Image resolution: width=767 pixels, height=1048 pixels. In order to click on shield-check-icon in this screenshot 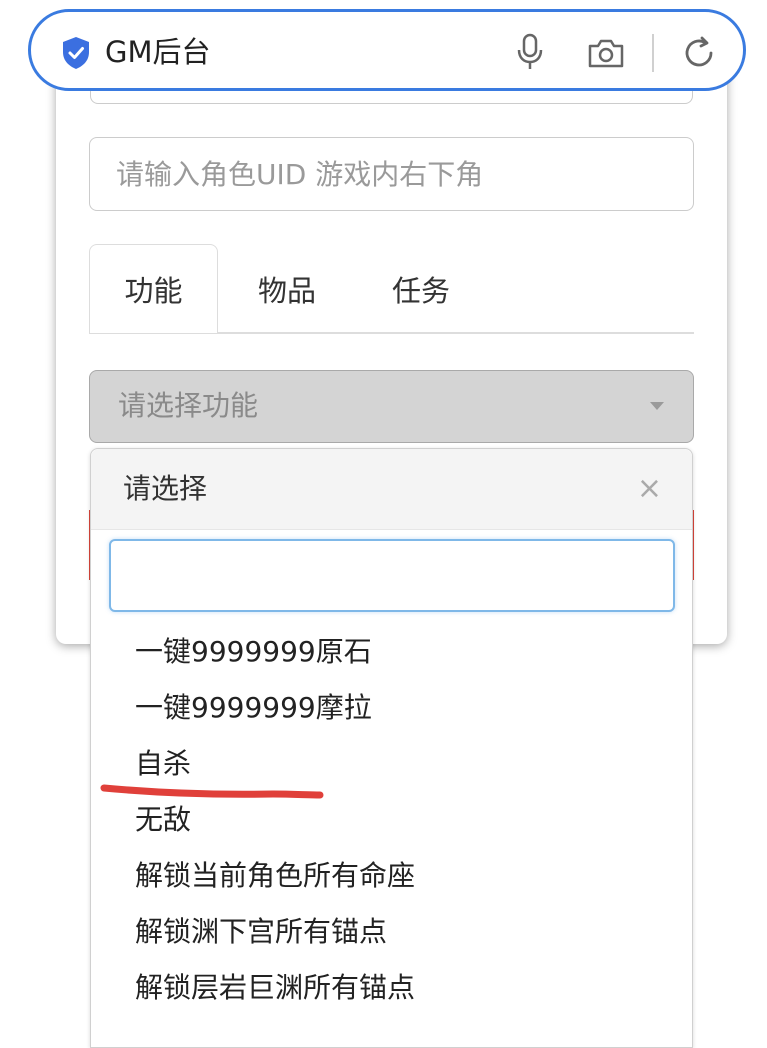, I will do `click(76, 53)`.